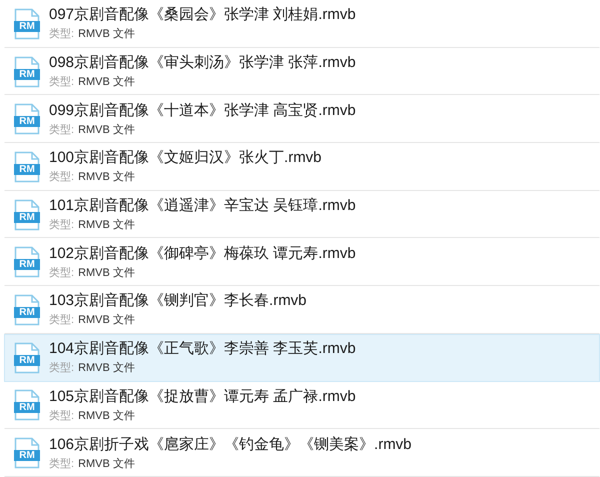  What do you see at coordinates (202, 349) in the screenshot?
I see `file-name: 104京剧音配像《正气歌》李崇善 李玉芙.rmvb` at bounding box center [202, 349].